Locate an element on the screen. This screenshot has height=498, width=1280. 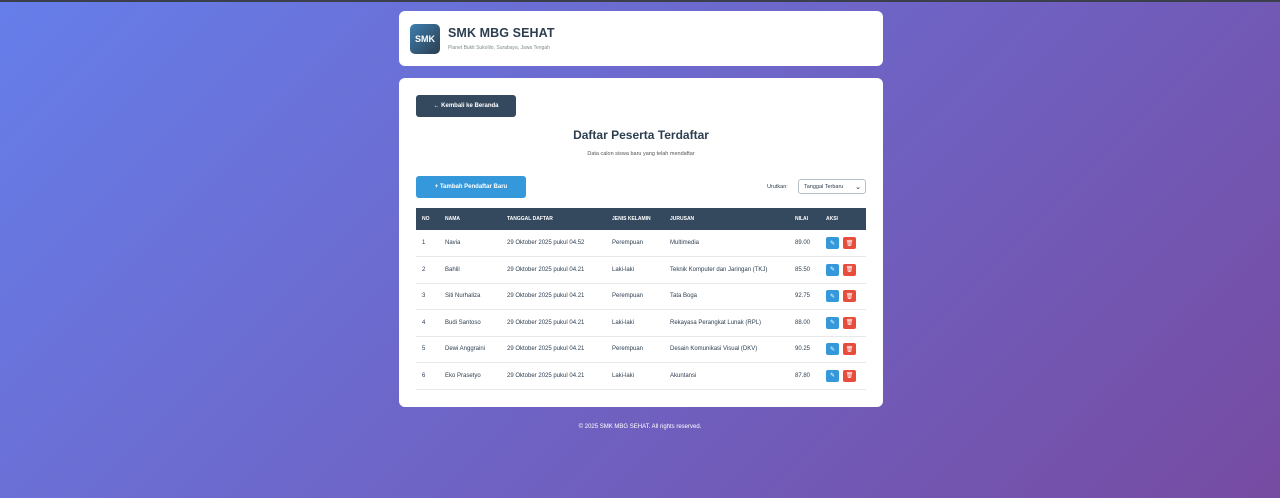
school-logo: SMK is located at coordinates (425, 38).